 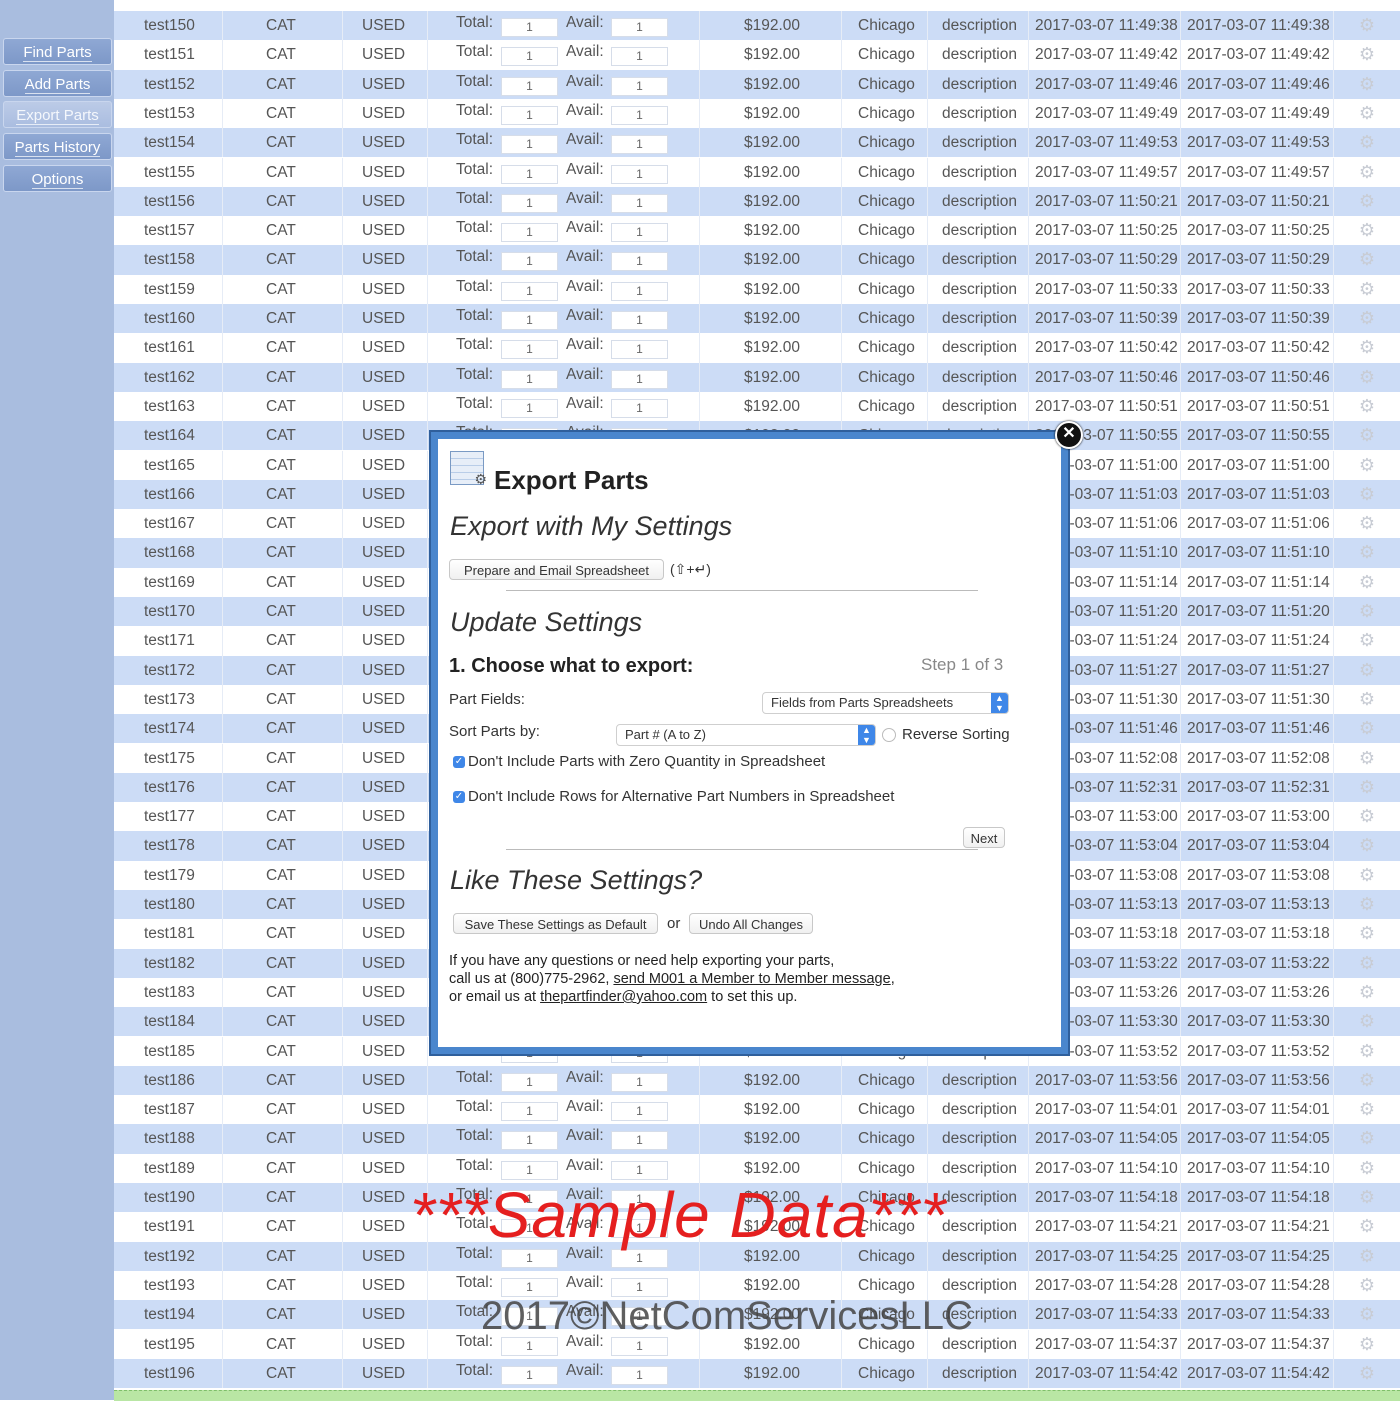 I want to click on nav-parts-history: Parts History, so click(x=57, y=146).